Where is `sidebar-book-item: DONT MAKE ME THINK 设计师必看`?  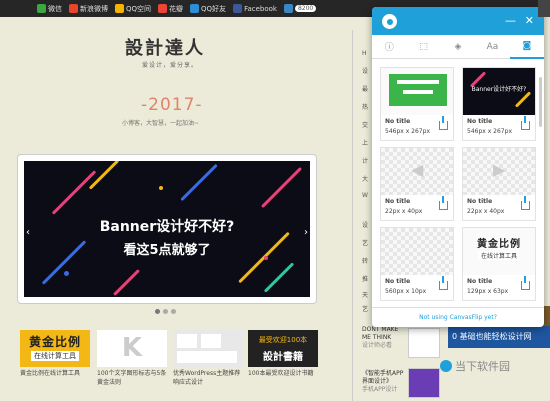
sidebar-book-item: DONT MAKE ME THINK 设计师必看 is located at coordinates (384, 338).